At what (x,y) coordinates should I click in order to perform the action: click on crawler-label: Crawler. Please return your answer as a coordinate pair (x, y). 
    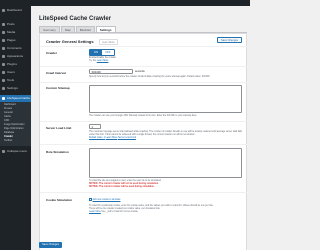
    Looking at the image, I should click on (52, 53).